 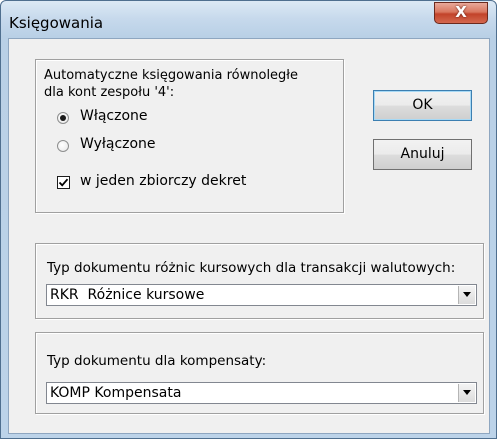 What do you see at coordinates (261, 393) in the screenshot?
I see `compensation-doc-select: KOMP Kompensata` at bounding box center [261, 393].